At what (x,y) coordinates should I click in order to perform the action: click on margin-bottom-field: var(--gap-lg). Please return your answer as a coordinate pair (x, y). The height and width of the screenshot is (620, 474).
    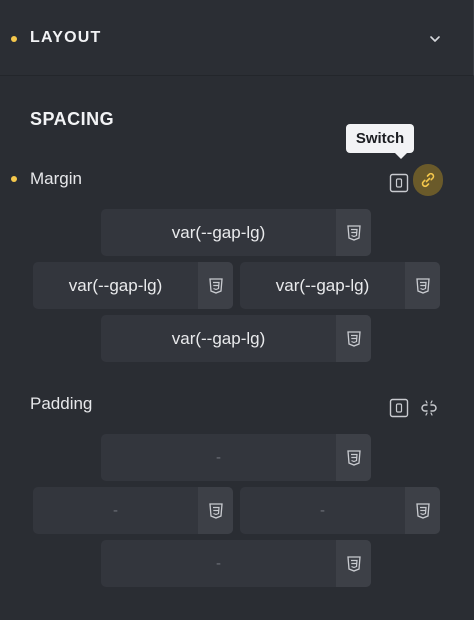
    Looking at the image, I should click on (236, 338).